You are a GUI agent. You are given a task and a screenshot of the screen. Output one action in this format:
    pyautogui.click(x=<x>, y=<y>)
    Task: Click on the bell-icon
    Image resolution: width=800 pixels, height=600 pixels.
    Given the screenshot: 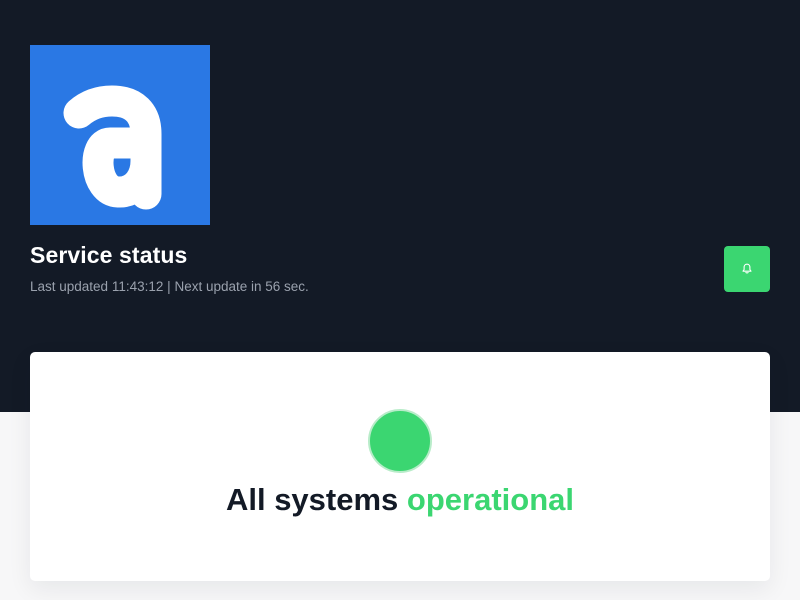 What is the action you would take?
    pyautogui.click(x=747, y=268)
    